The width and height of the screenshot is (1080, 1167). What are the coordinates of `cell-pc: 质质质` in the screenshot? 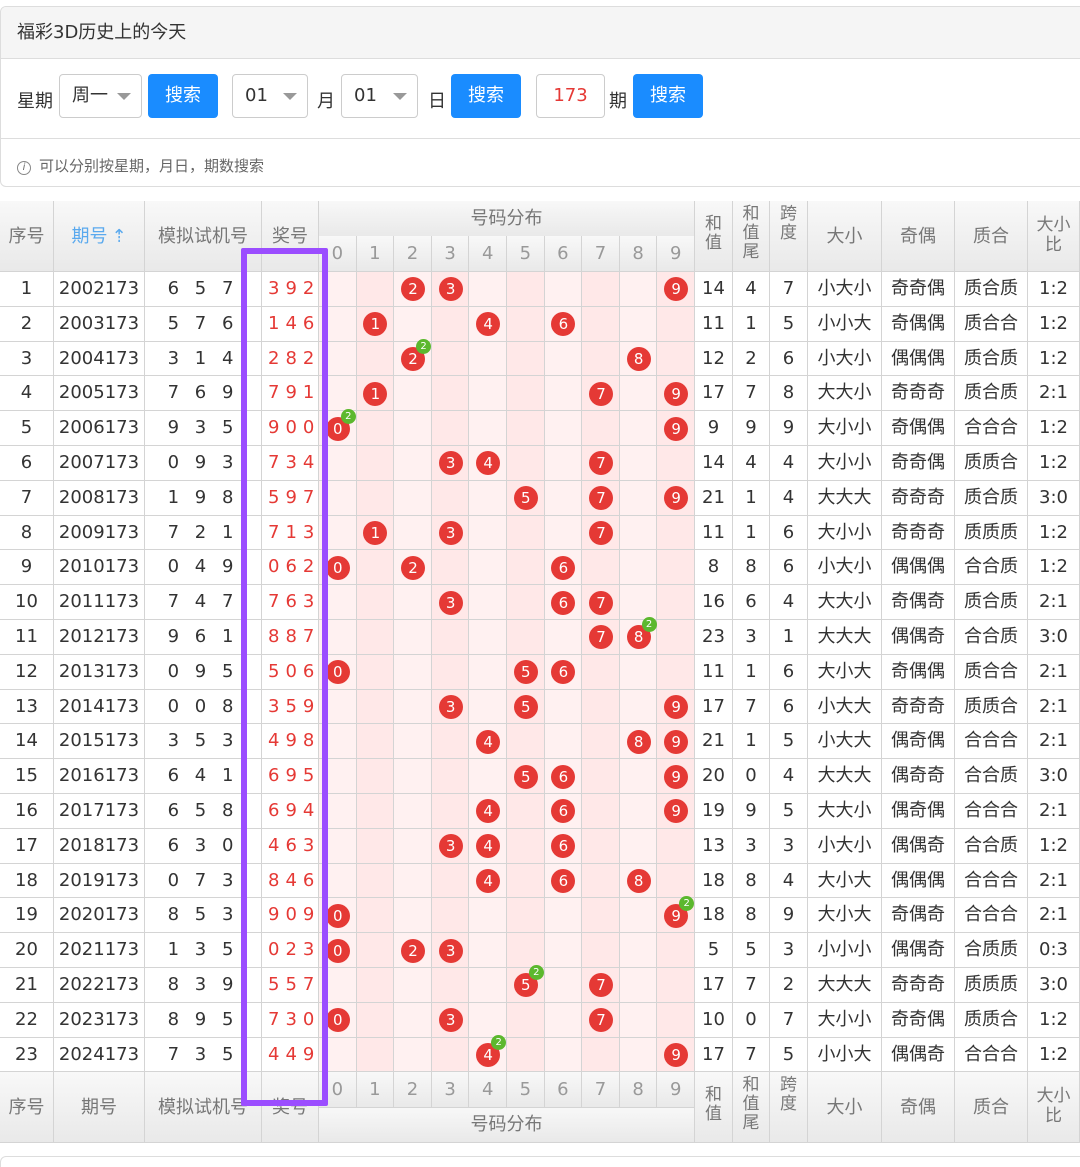 It's located at (991, 533).